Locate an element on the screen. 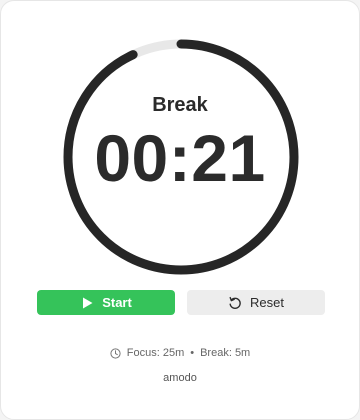 This screenshot has width=360, height=420. start-button: Start is located at coordinates (106, 302).